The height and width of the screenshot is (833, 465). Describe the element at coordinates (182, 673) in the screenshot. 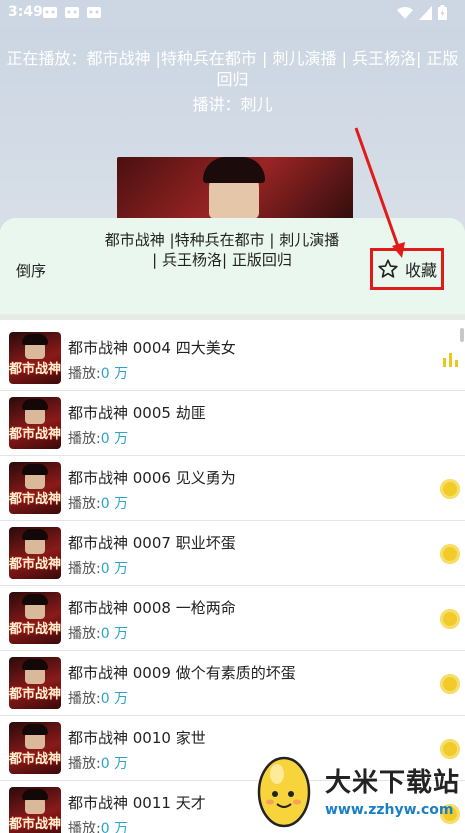

I see `track-title: 都市战神 0009 做个有素质的坏蛋` at that location.